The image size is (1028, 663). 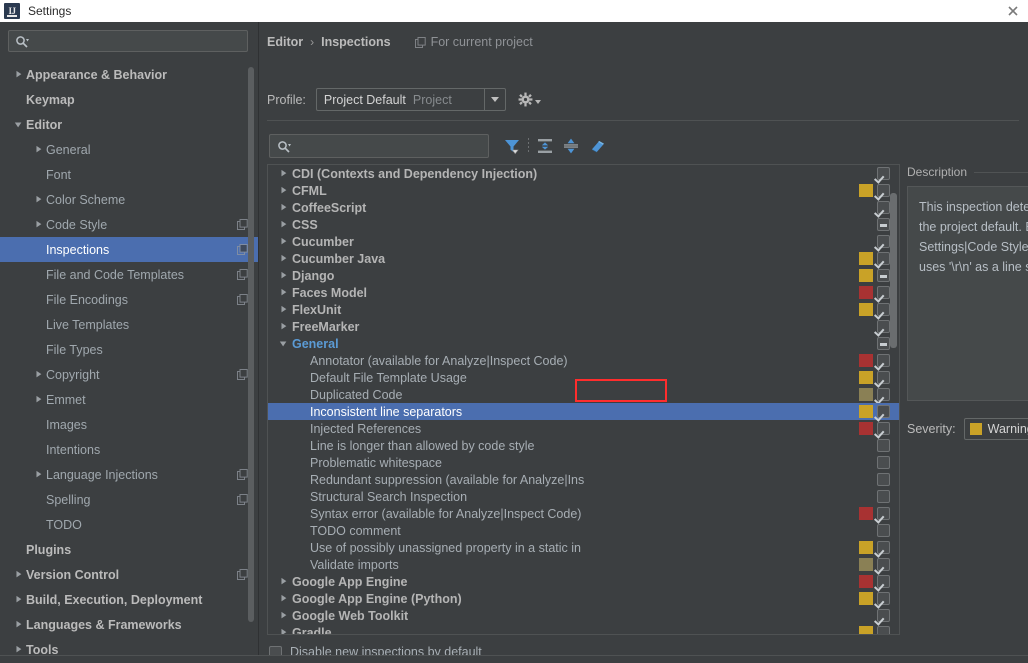 I want to click on inspection-row-google-app-engine: Google App Engine, so click(x=583, y=581).